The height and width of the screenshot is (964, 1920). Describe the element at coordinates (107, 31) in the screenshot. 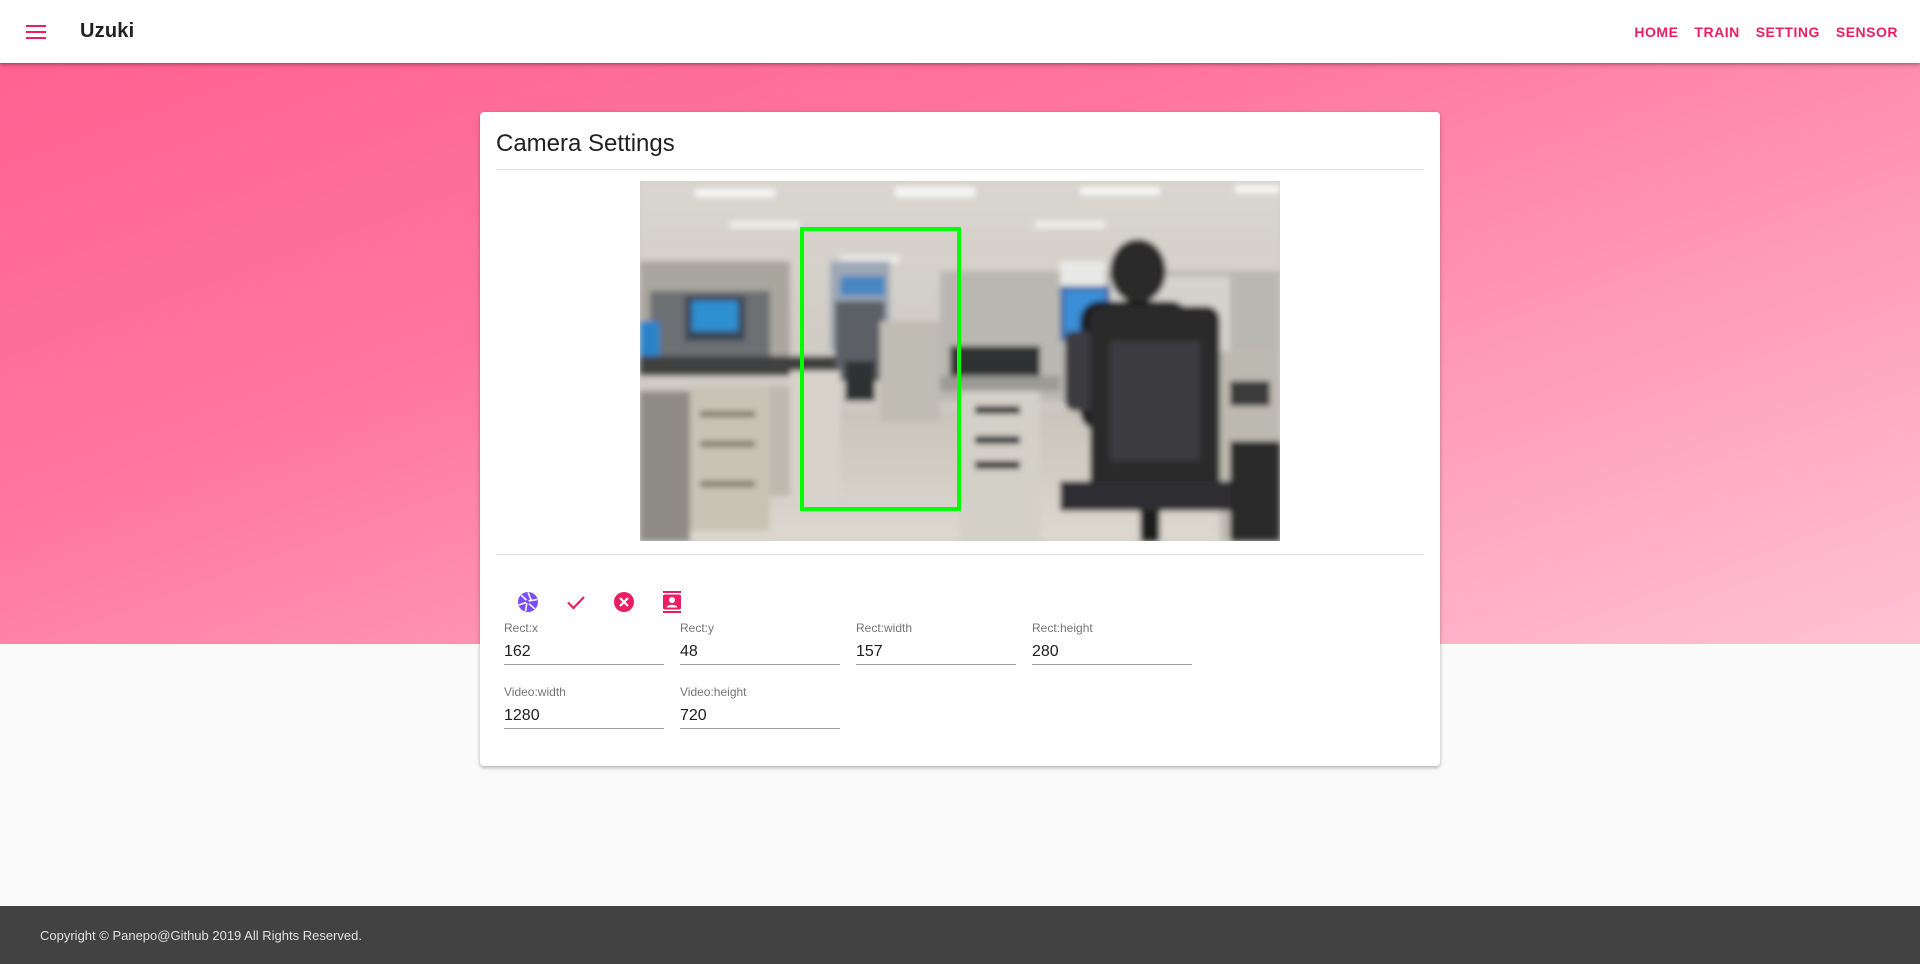

I see `app-title: Uzuki` at that location.